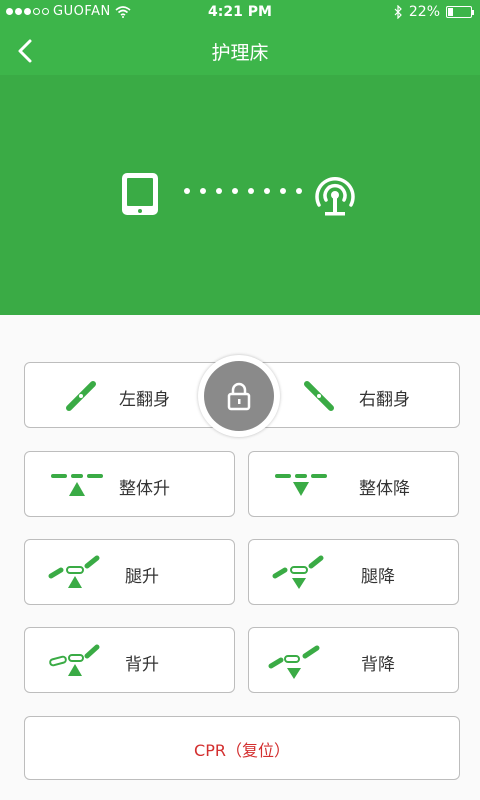 Image resolution: width=480 pixels, height=800 pixels. What do you see at coordinates (142, 665) in the screenshot?
I see `back-up-label: 背升` at bounding box center [142, 665].